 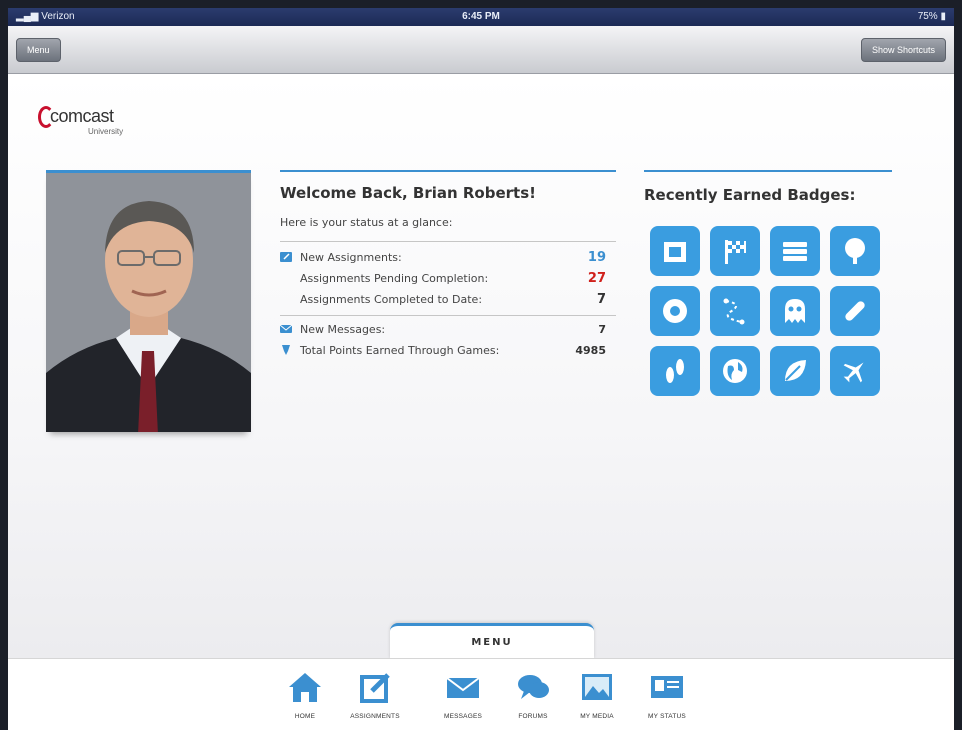 I want to click on menu-tab: MENU, so click(x=492, y=641).